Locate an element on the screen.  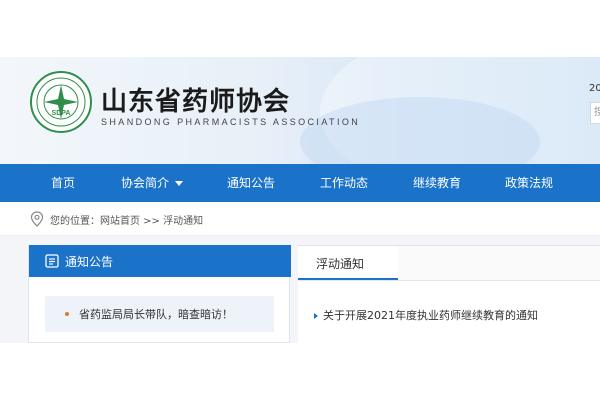
site-title: 山东省药师协会 is located at coordinates (196, 102).